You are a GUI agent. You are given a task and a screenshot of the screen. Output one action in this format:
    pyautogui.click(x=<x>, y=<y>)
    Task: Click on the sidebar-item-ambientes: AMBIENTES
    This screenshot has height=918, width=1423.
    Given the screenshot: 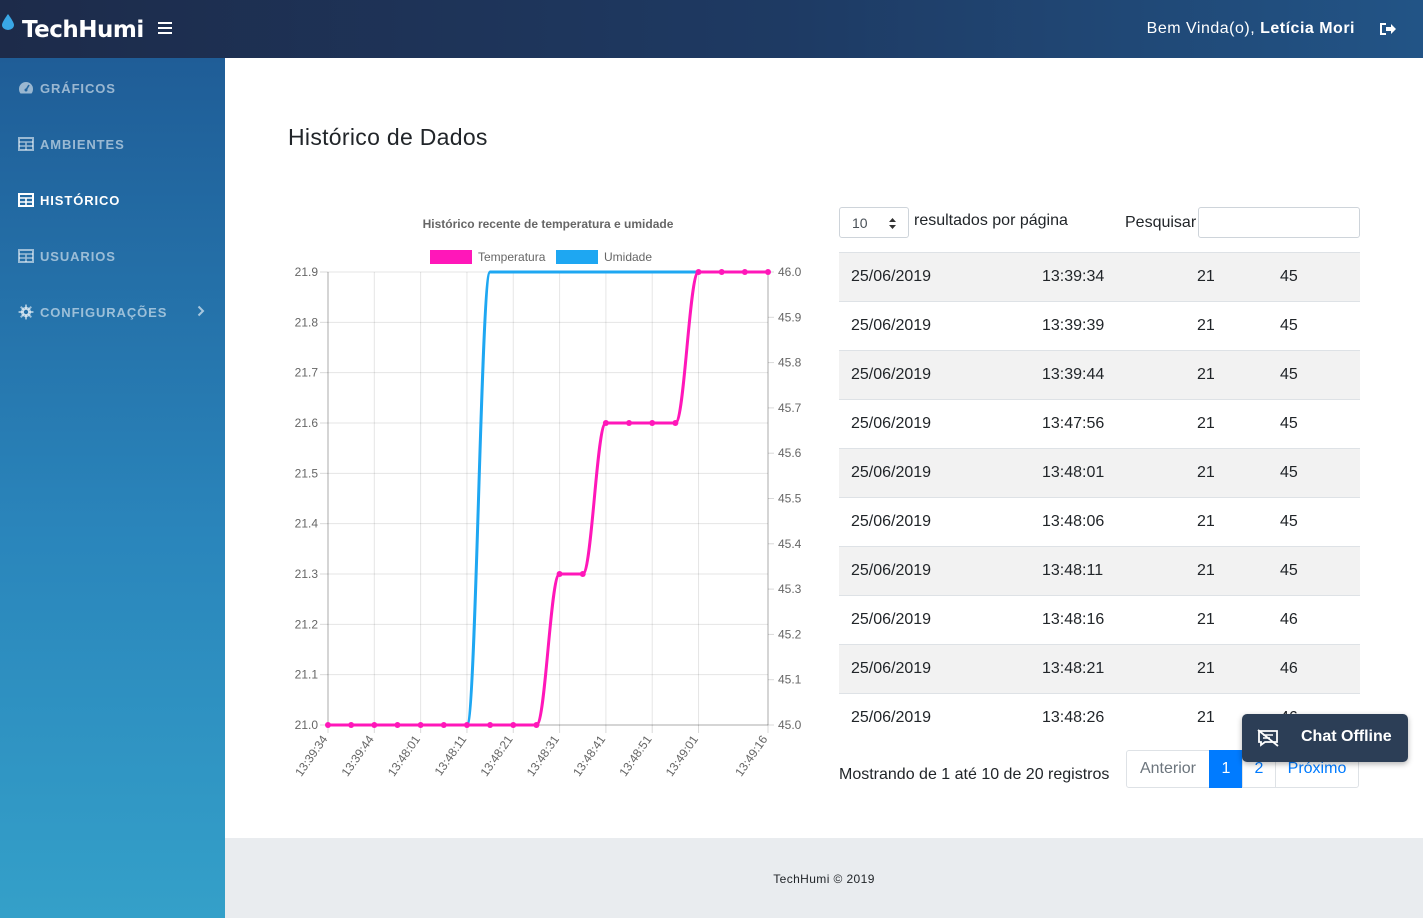 What is the action you would take?
    pyautogui.click(x=112, y=144)
    